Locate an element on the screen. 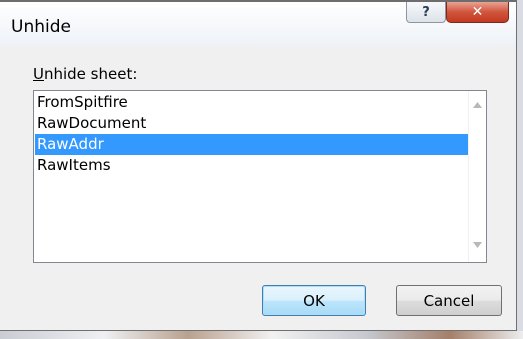  vertical-scrollbar is located at coordinates (477, 176).